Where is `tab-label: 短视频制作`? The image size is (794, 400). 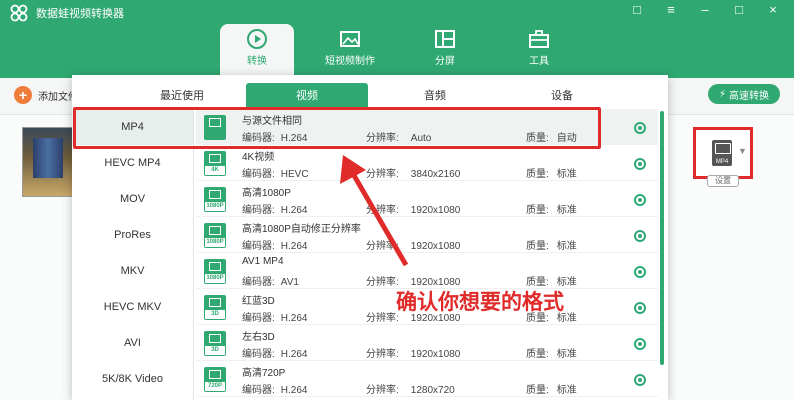 tab-label: 短视频制作 is located at coordinates (350, 61).